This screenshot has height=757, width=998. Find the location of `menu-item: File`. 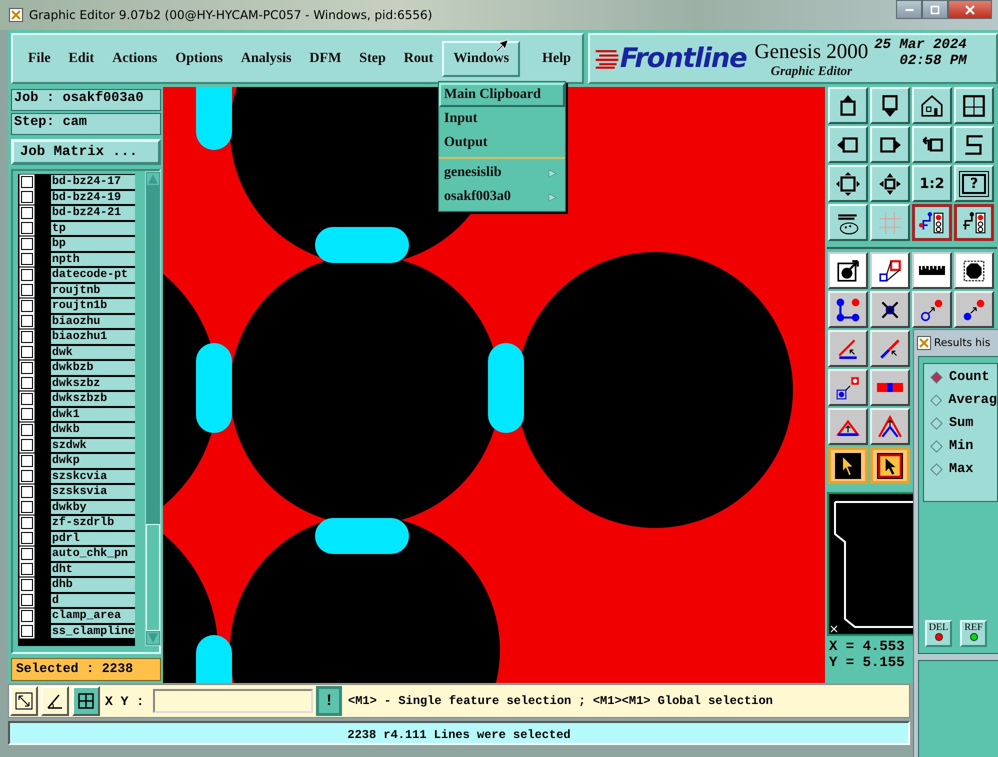

menu-item: File is located at coordinates (39, 58).